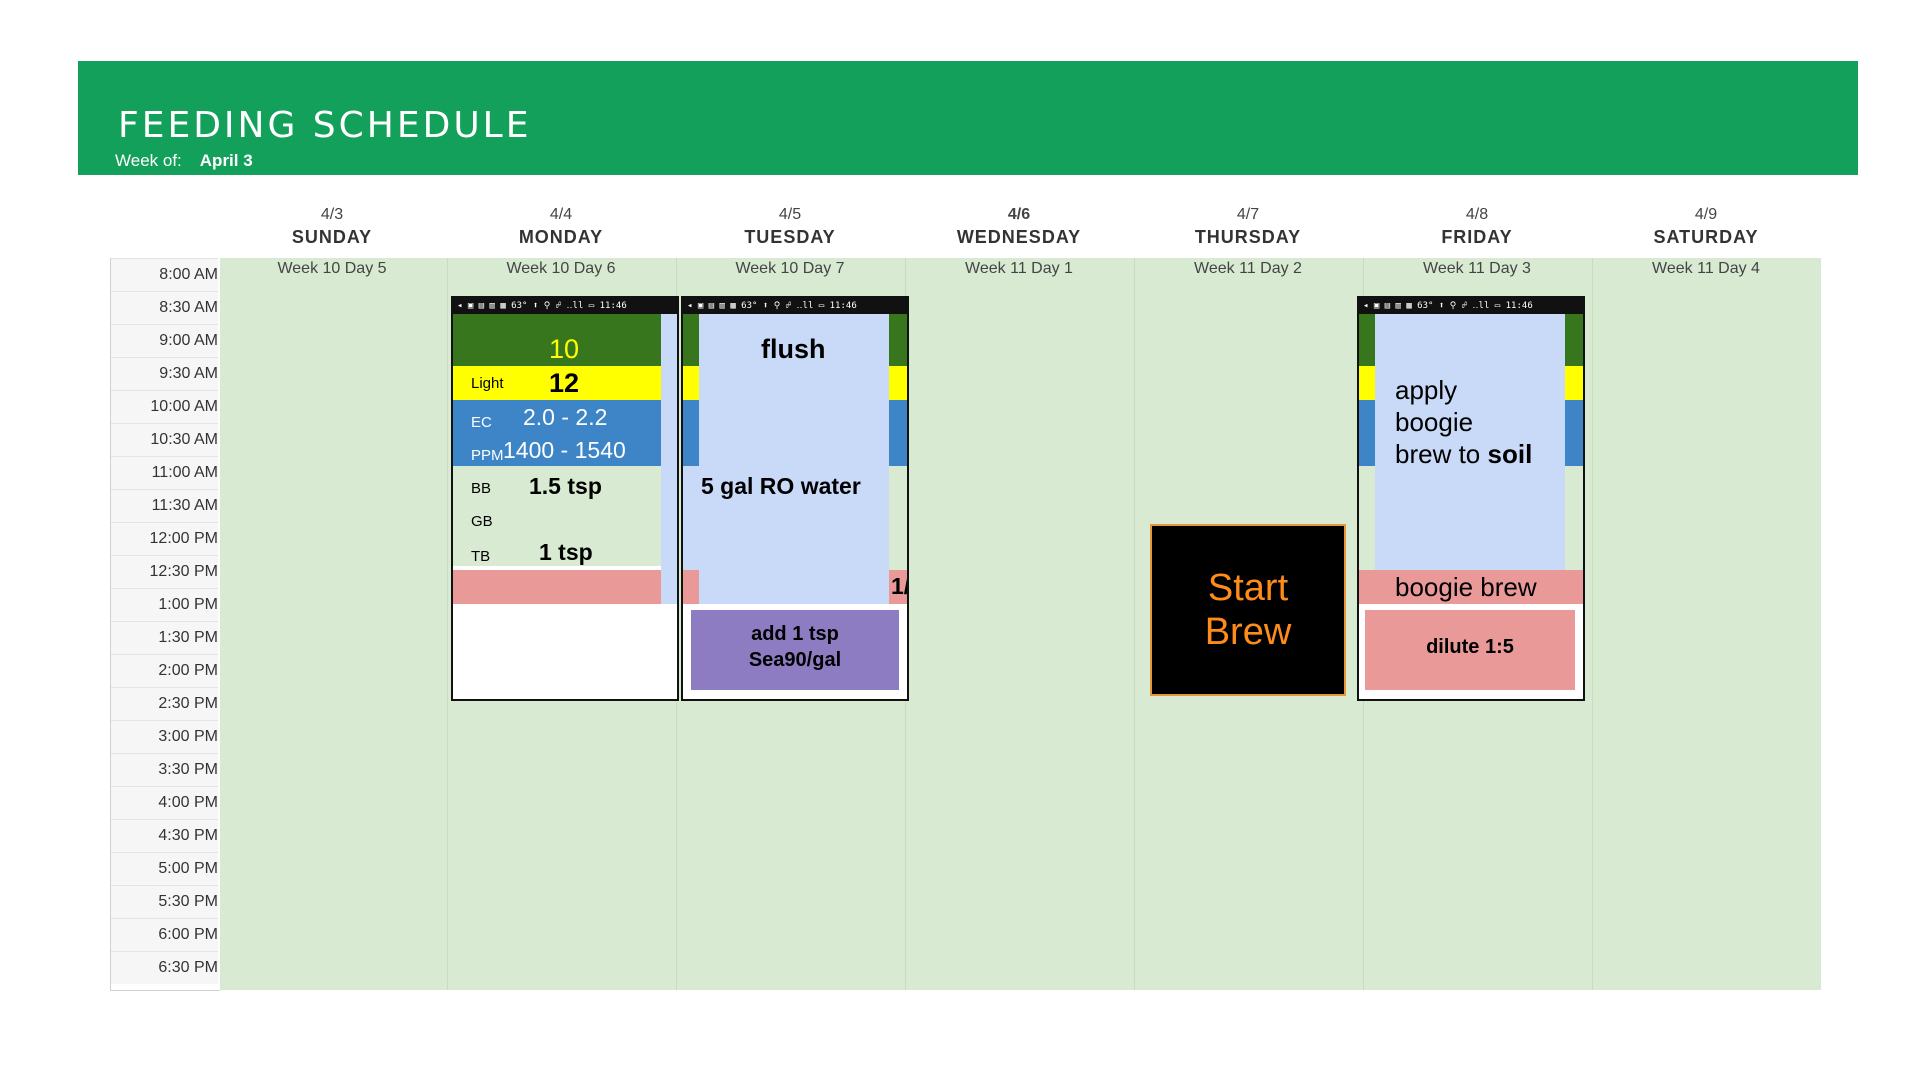  Describe the element at coordinates (164, 637) in the screenshot. I see `time-slot: 1:30 PM` at that location.